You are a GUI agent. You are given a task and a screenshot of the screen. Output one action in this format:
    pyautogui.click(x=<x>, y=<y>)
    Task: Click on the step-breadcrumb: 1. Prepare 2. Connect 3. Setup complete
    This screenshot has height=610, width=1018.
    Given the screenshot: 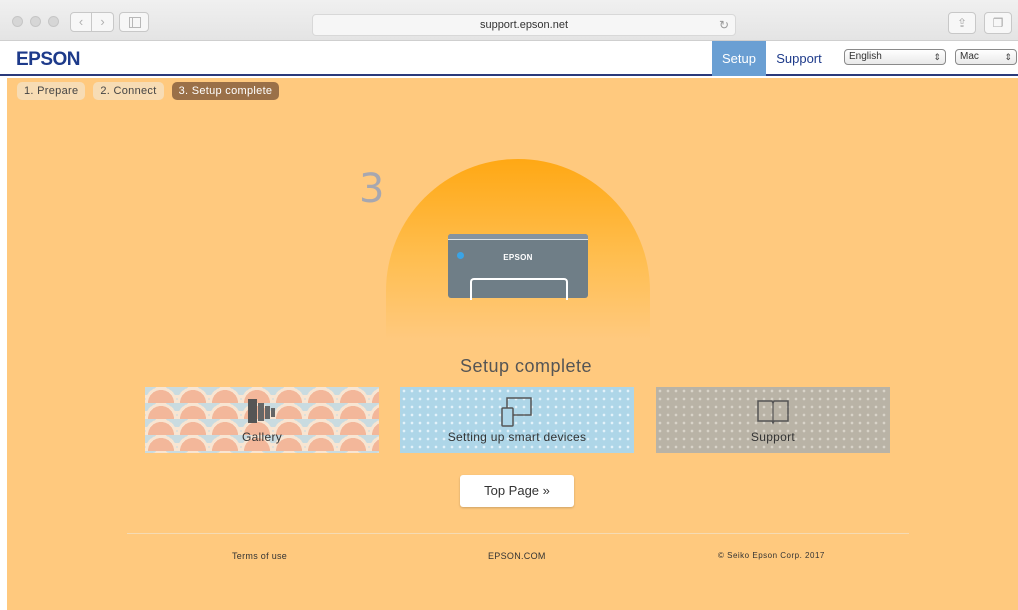 What is the action you would take?
    pyautogui.click(x=148, y=91)
    